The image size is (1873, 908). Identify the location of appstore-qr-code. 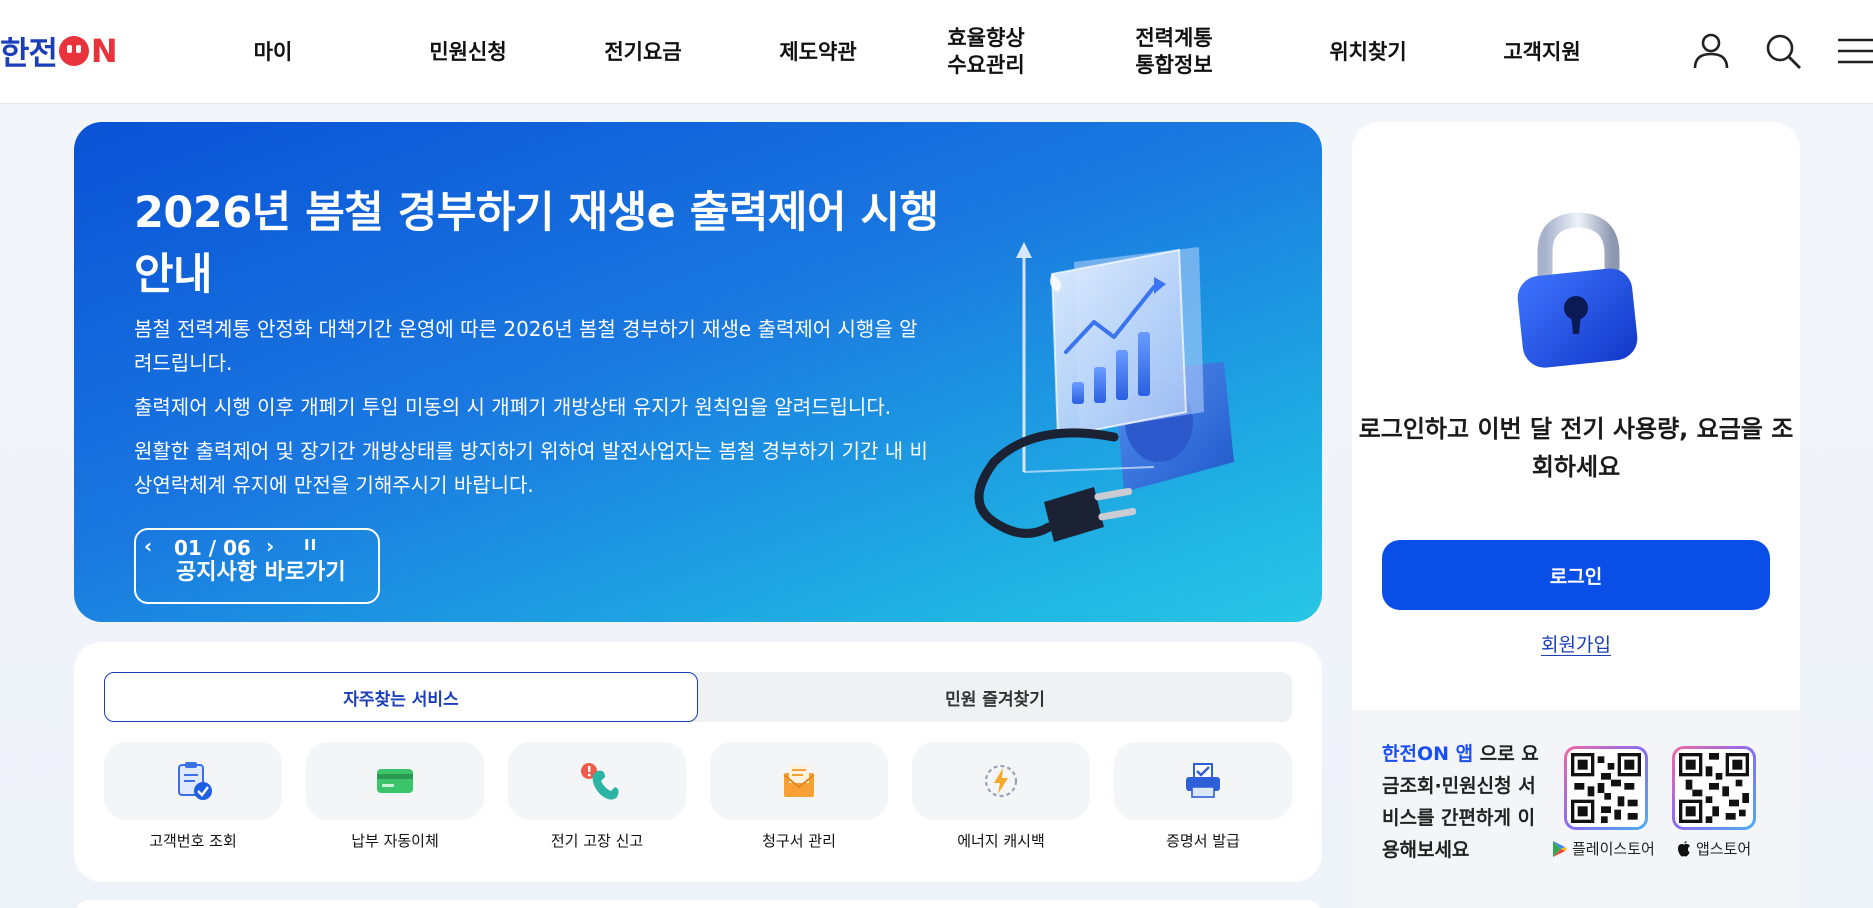
(1714, 788).